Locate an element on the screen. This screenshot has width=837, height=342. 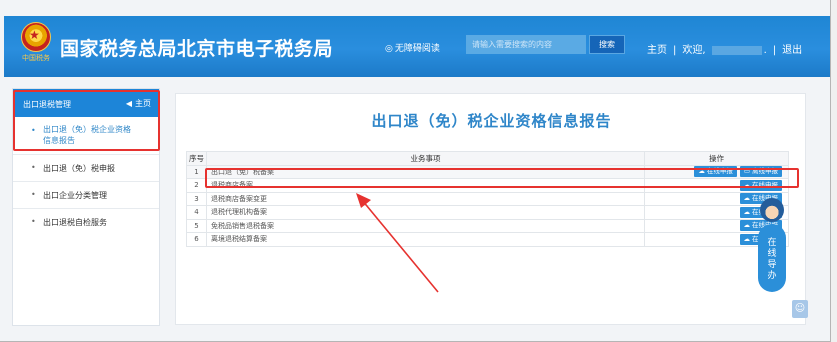
sidebar-item-refund-declaration: • 出口退（免）税申报 is located at coordinates (86, 168).